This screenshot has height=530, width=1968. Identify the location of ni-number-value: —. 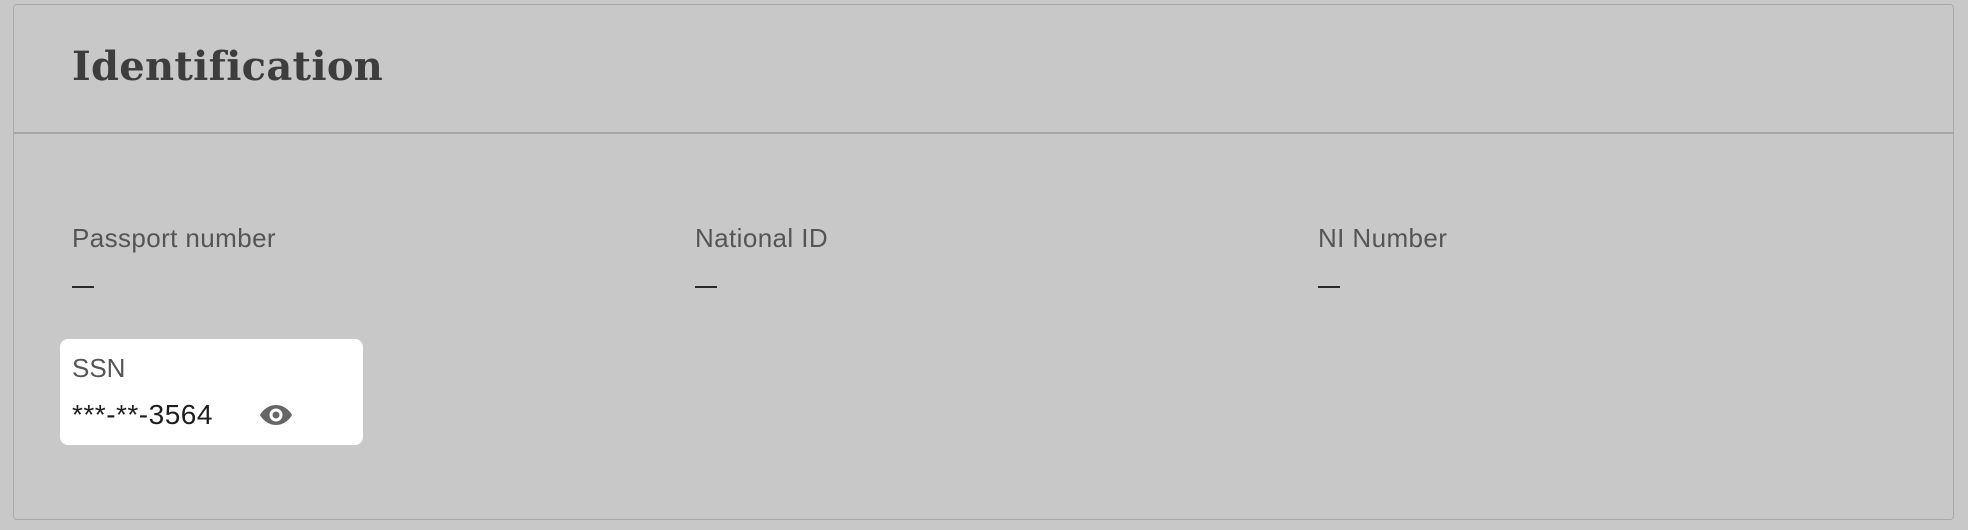
(1382, 285).